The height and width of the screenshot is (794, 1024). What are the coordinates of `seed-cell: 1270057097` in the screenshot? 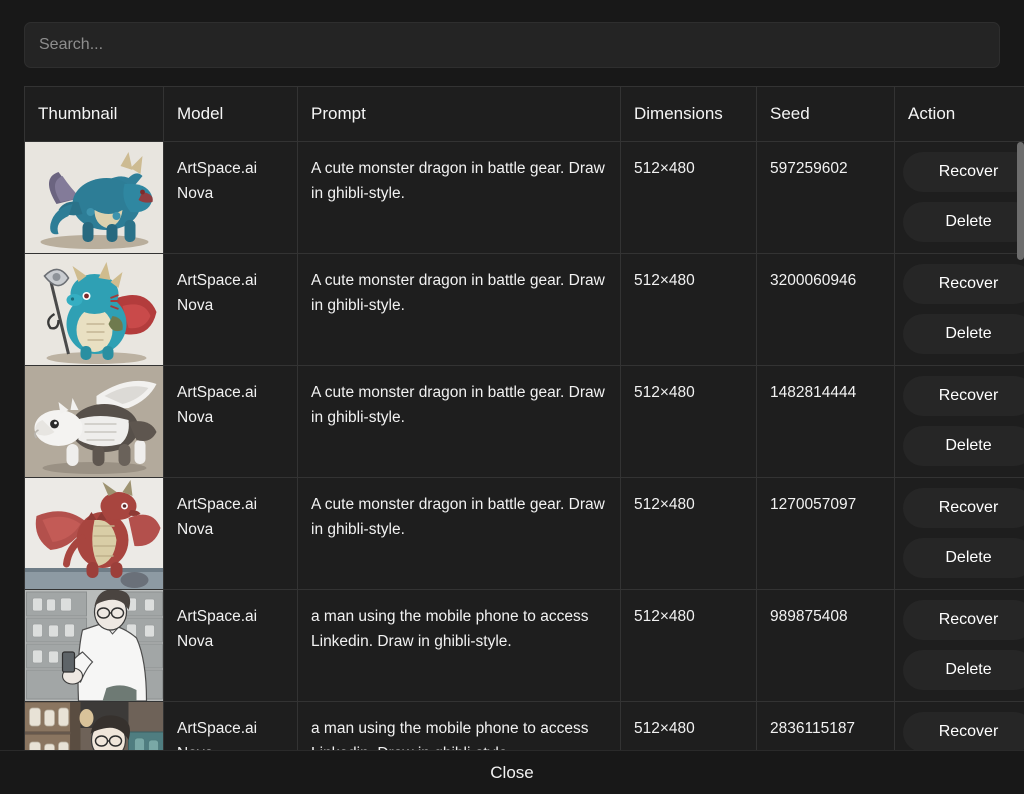 It's located at (825, 533).